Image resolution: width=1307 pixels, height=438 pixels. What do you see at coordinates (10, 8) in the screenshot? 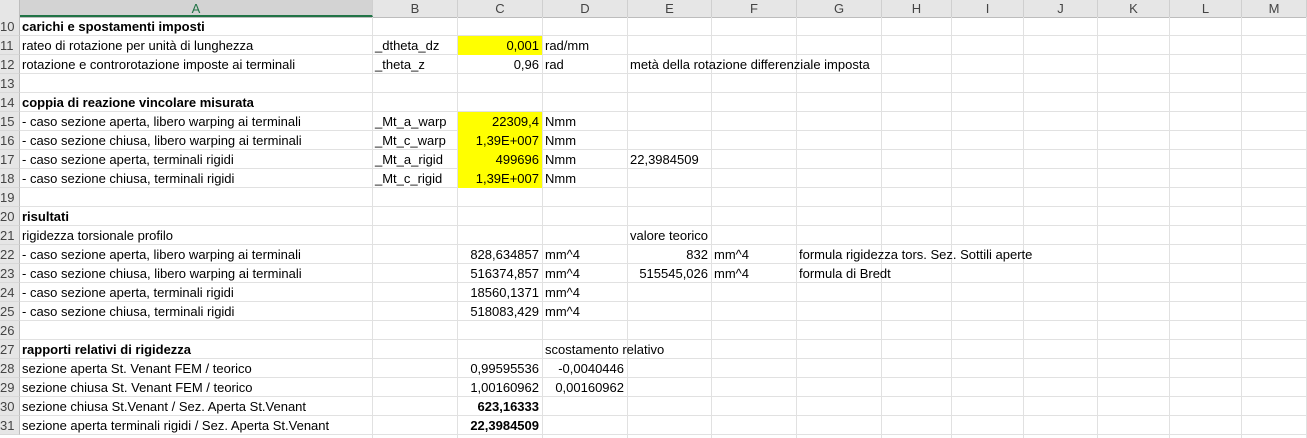
I see `select-all-corner` at bounding box center [10, 8].